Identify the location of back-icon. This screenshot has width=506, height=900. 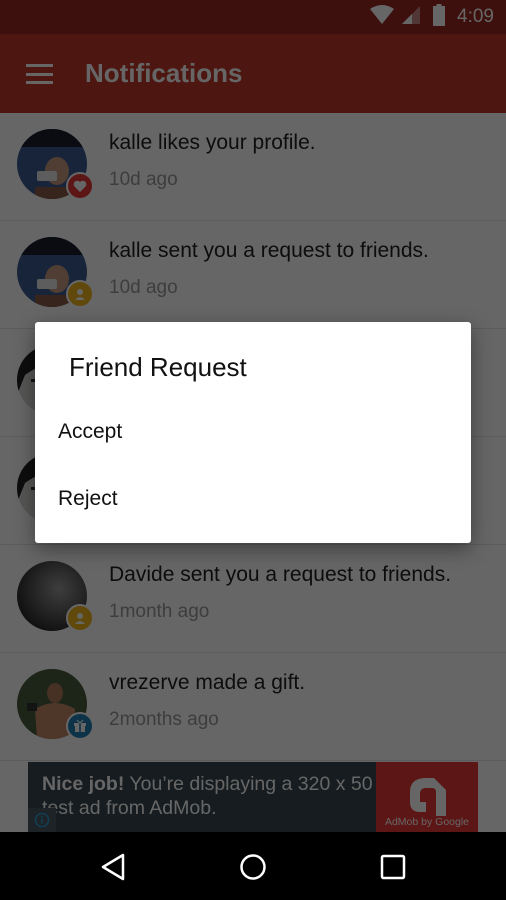
(113, 867).